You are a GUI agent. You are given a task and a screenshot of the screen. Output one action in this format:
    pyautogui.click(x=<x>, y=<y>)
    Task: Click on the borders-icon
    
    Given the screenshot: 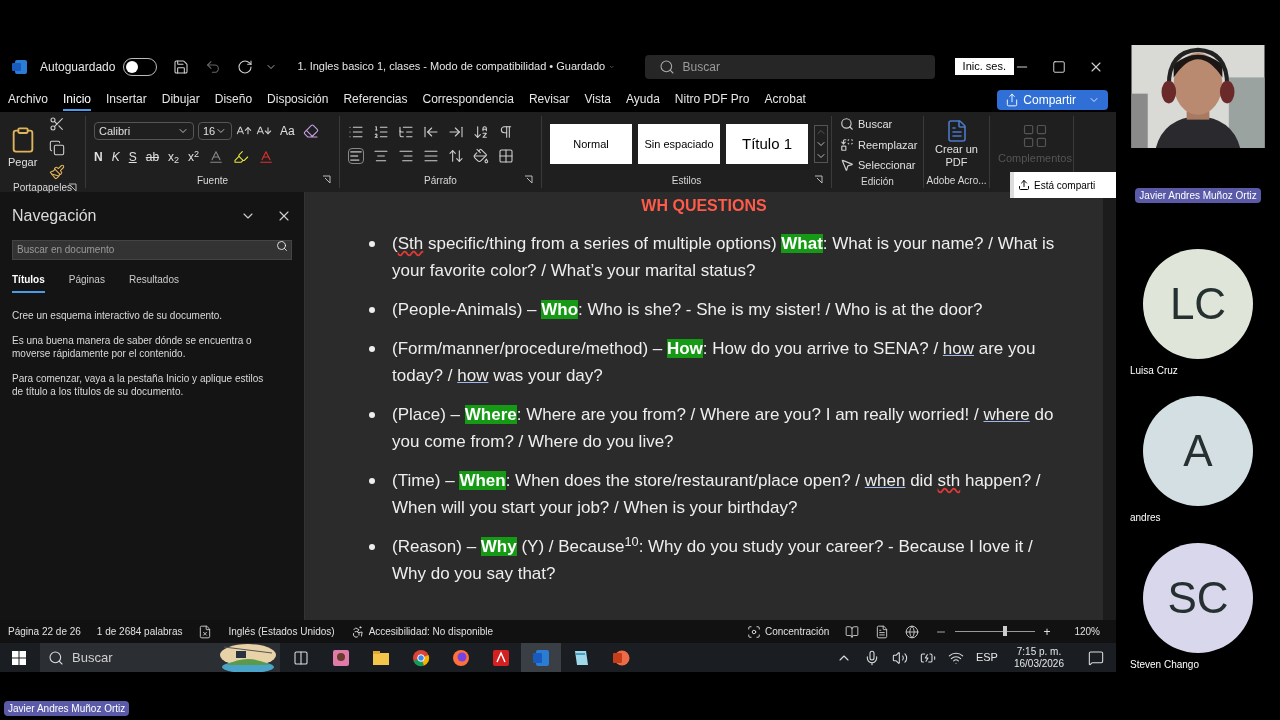 What is the action you would take?
    pyautogui.click(x=506, y=156)
    